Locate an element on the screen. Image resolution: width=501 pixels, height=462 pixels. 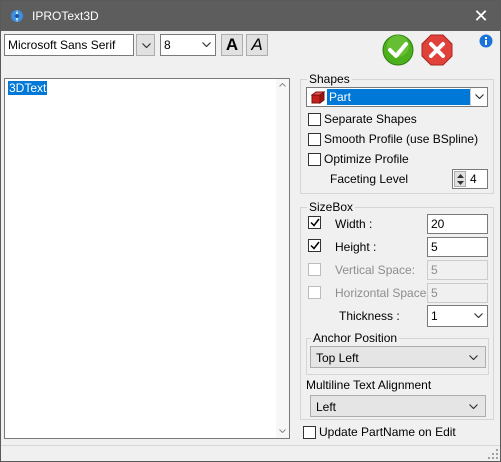
sizebox-group-label: SizeBox is located at coordinates (331, 207).